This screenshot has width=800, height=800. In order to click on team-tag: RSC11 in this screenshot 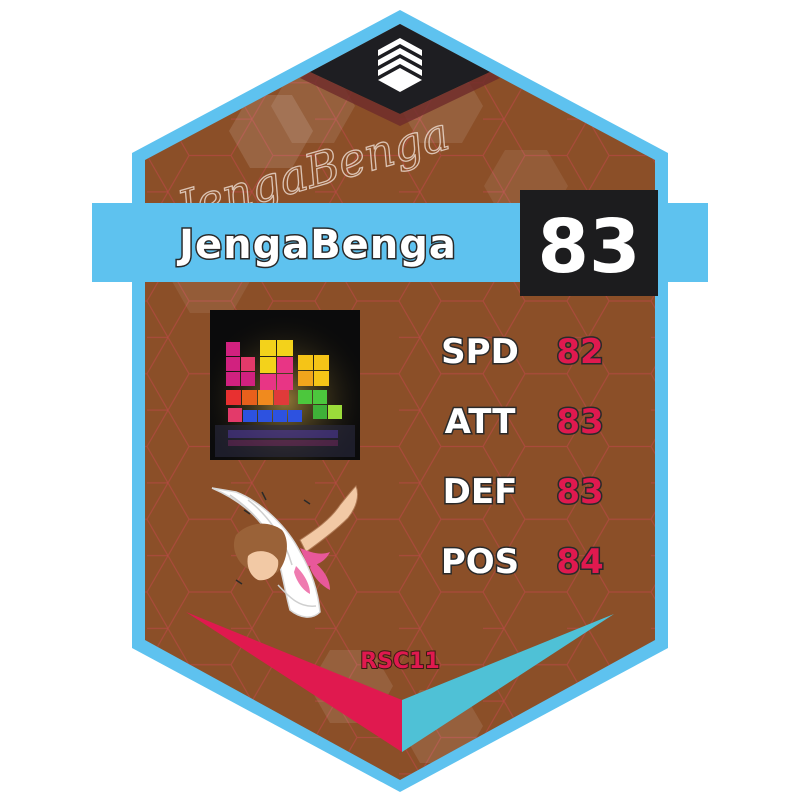, I will do `click(400, 661)`.